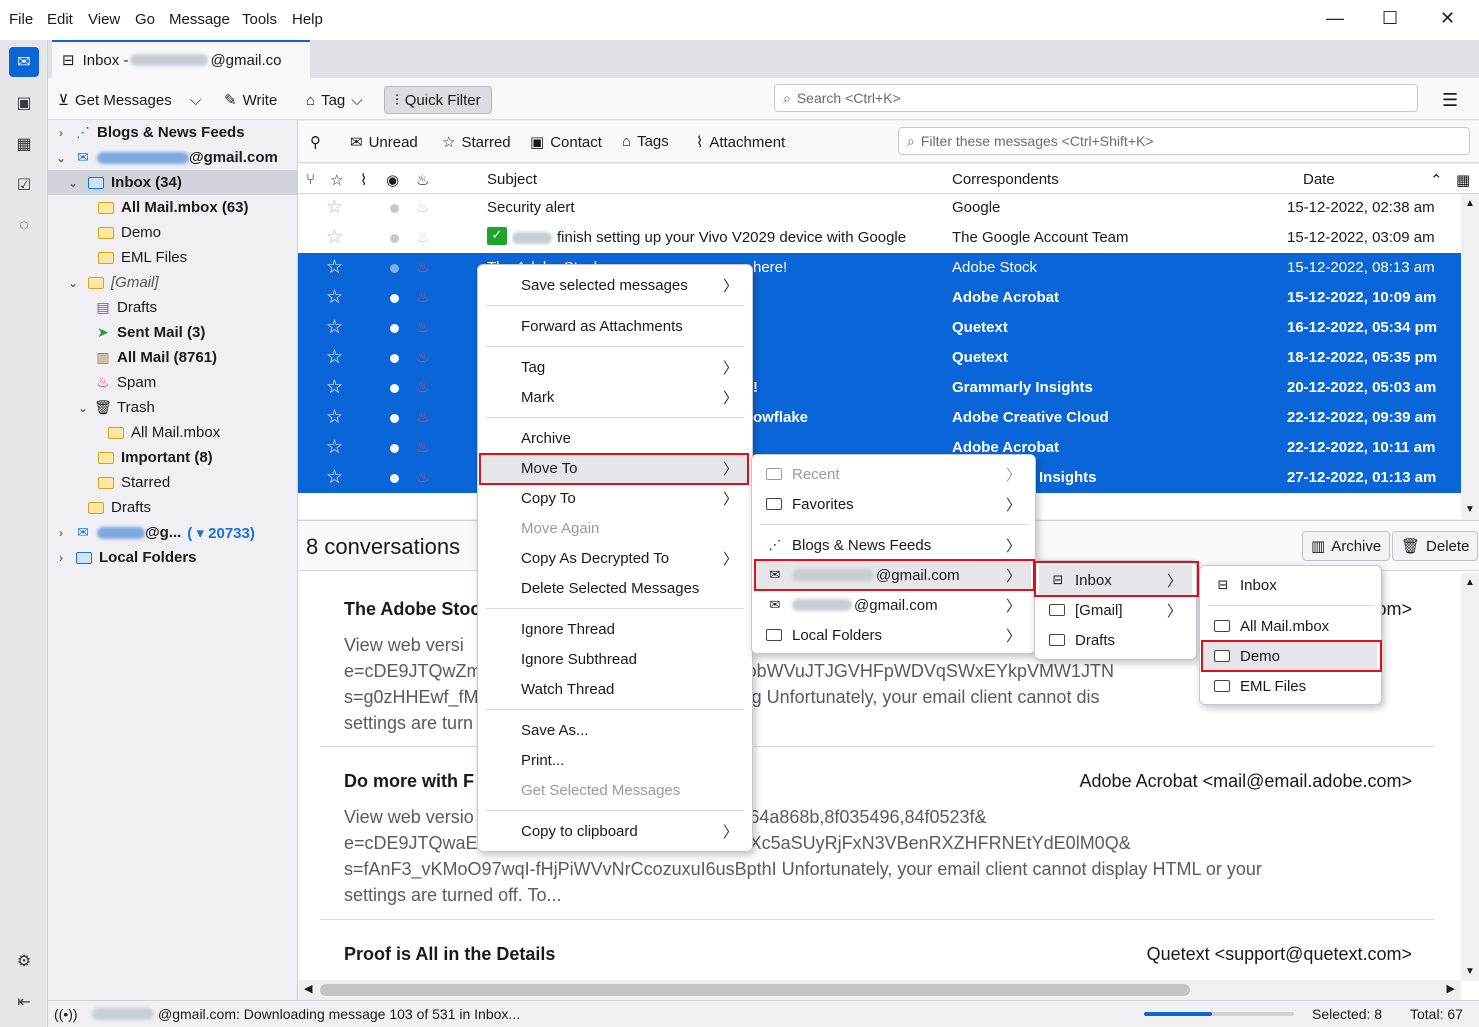  What do you see at coordinates (308, 988) in the screenshot?
I see `scroll-left-icon: ◀` at bounding box center [308, 988].